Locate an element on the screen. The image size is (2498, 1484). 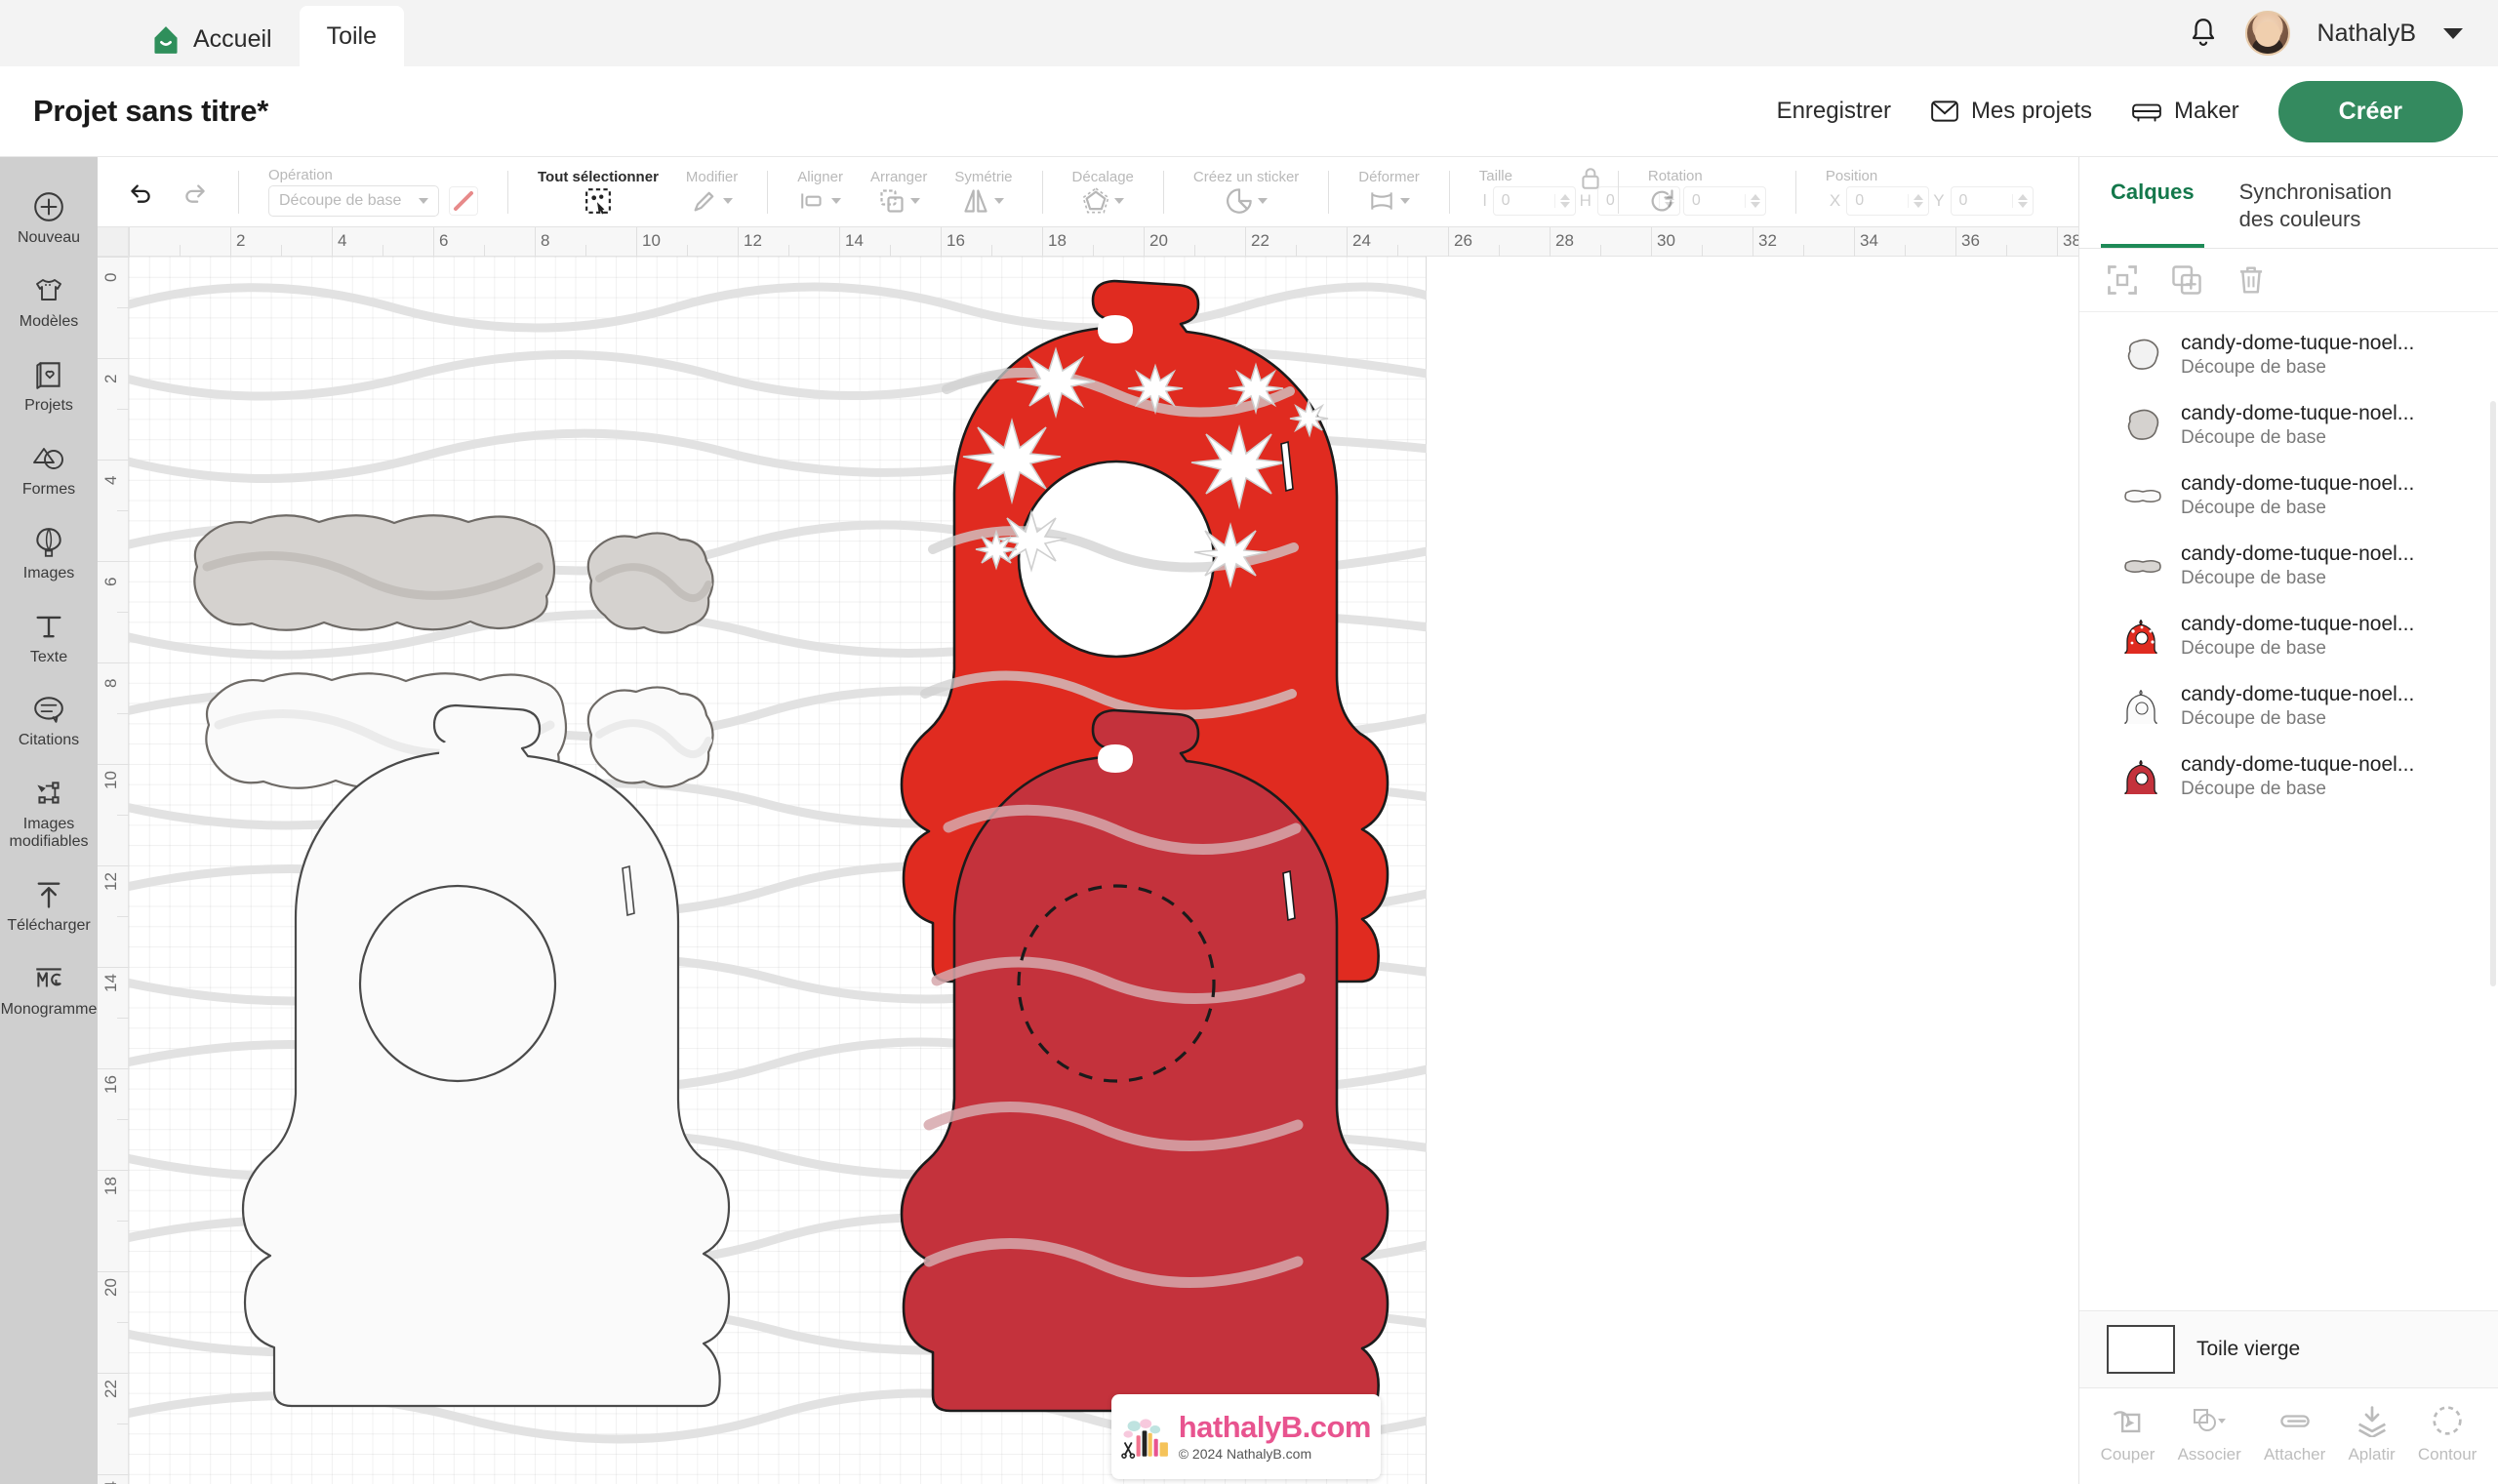
tab-calques: Calques is located at coordinates (2152, 202).